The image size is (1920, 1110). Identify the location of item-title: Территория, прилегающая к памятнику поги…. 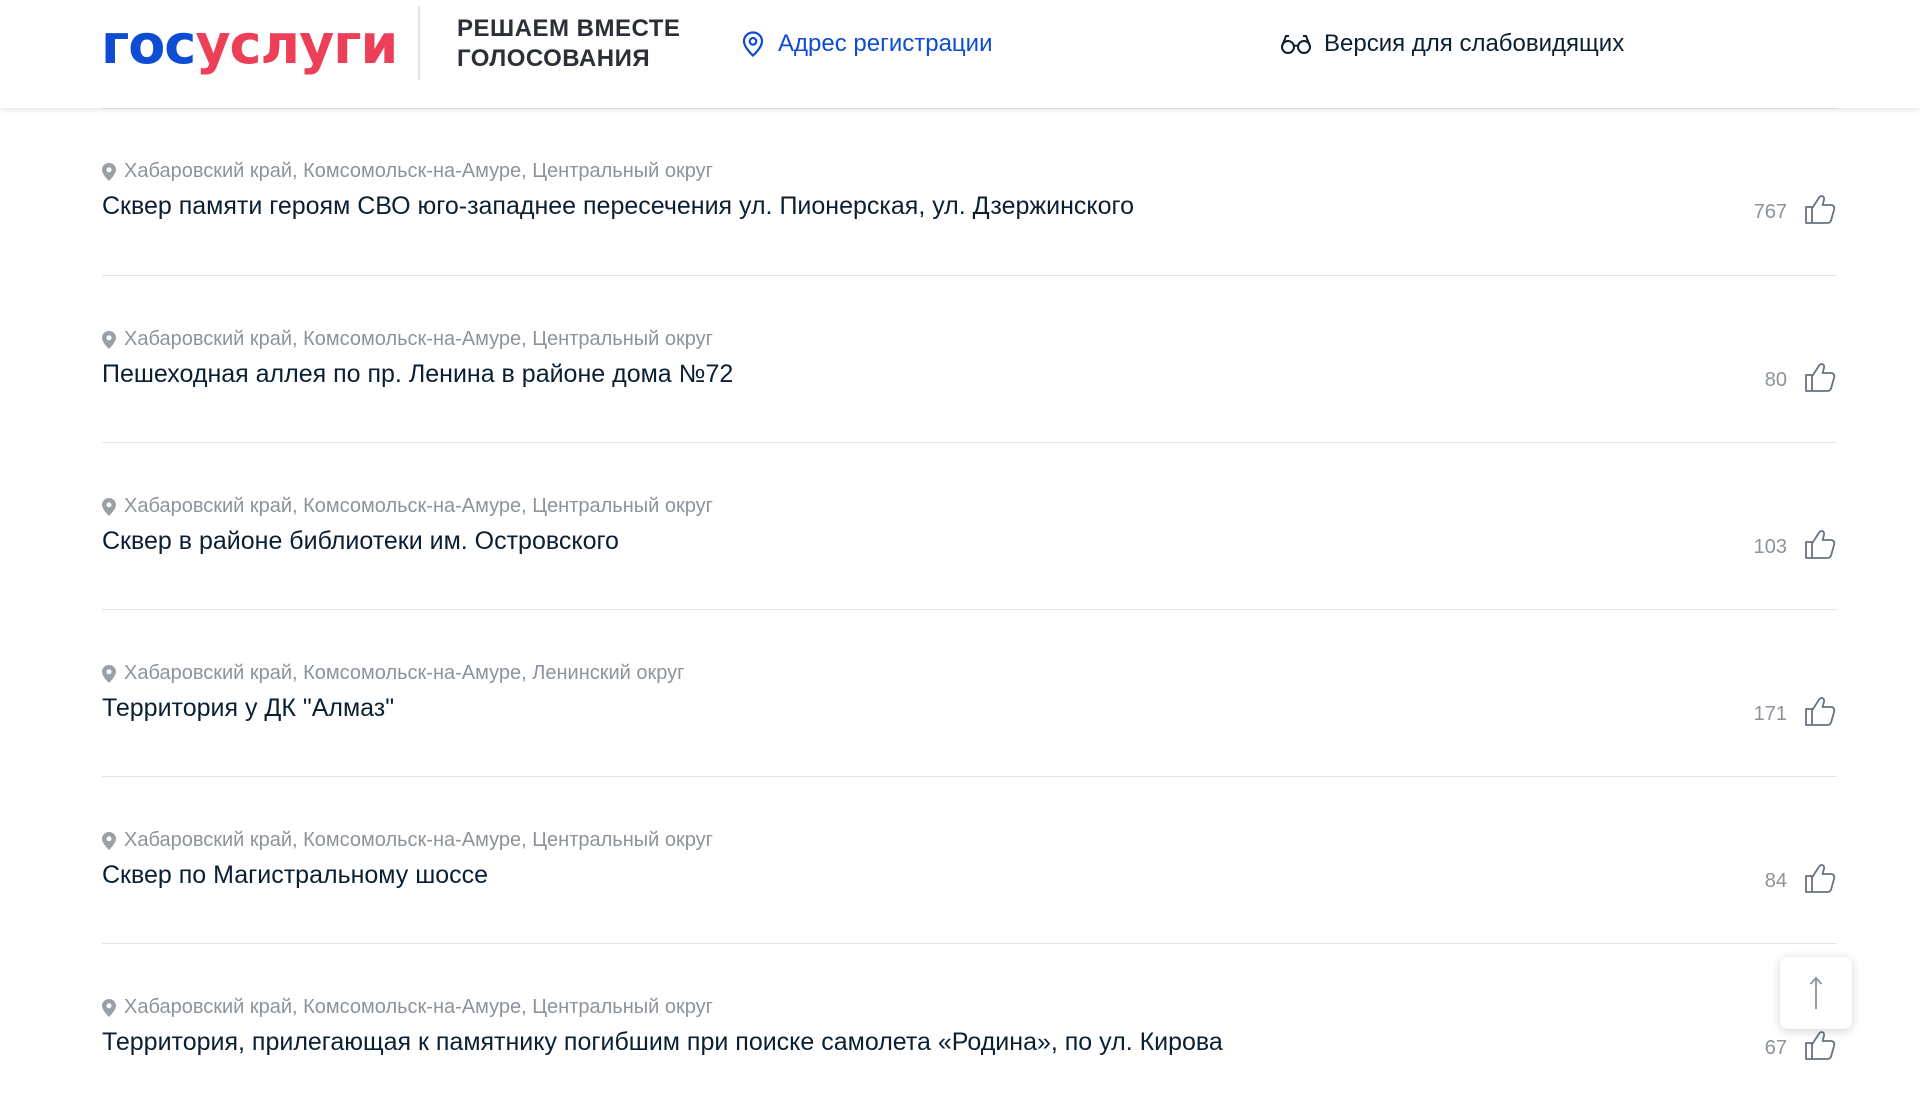
(662, 1042).